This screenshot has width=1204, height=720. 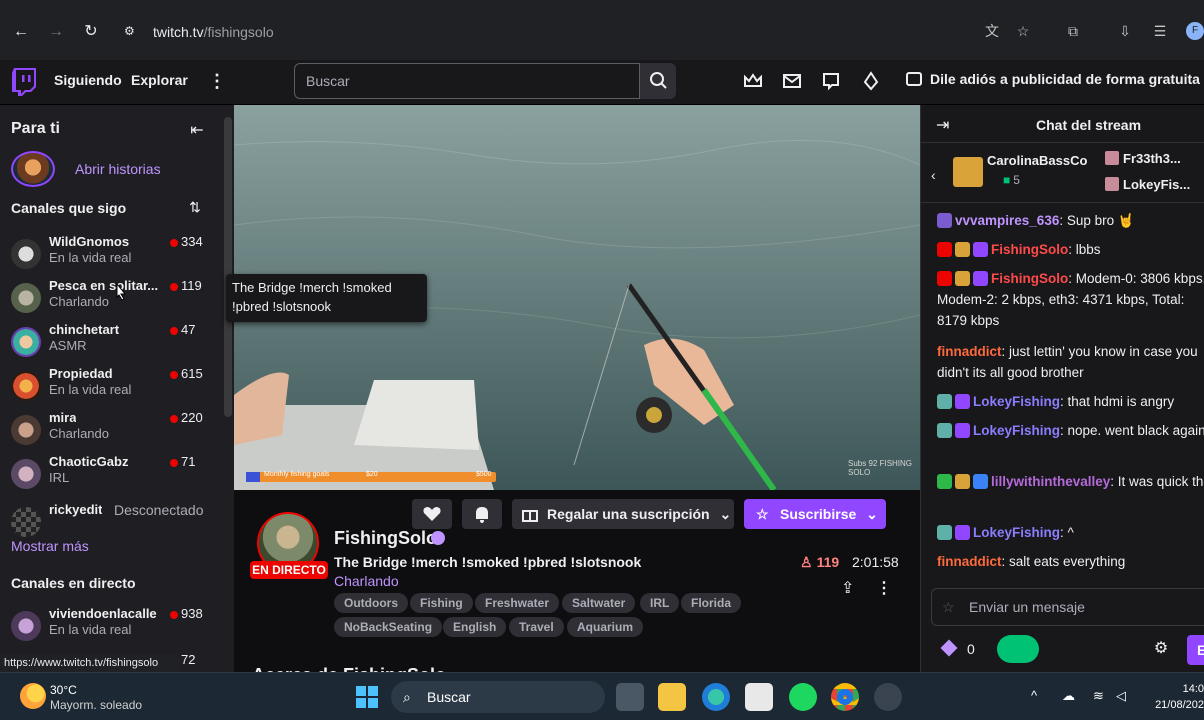 What do you see at coordinates (1070, 401) in the screenshot?
I see `chat-message: LokeyFishing: that hdmi is angry` at bounding box center [1070, 401].